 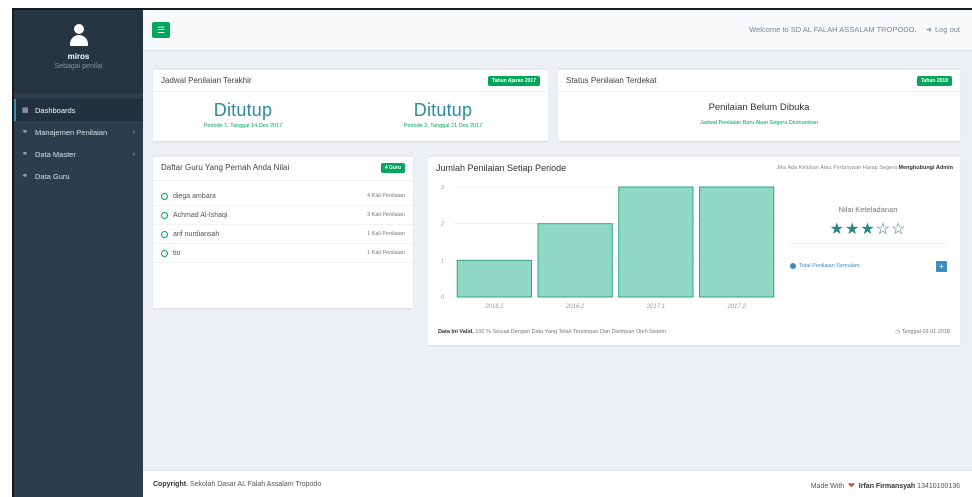 I want to click on teacher-name: arif nurdiansah, so click(x=196, y=234).